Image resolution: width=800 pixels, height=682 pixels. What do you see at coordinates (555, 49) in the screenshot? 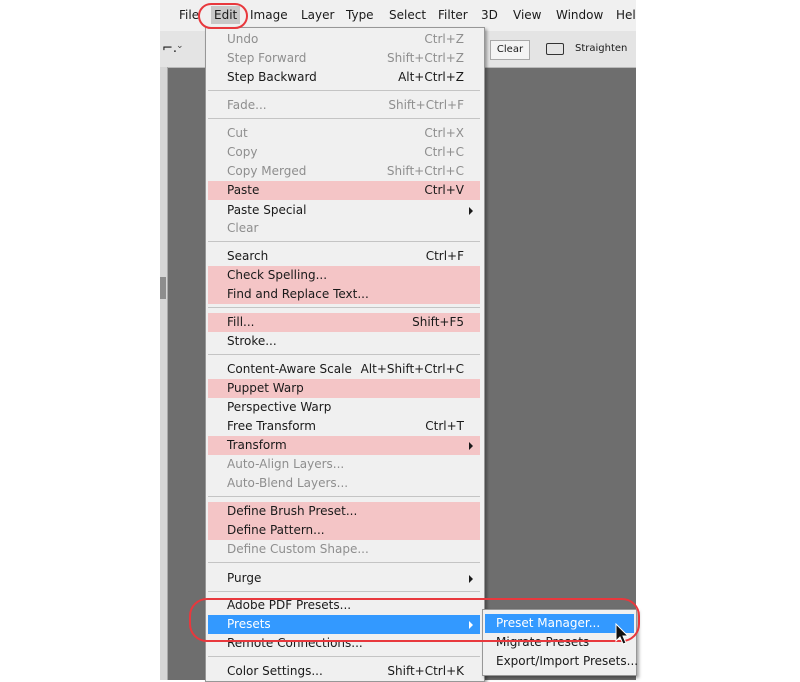
I see `straighten-icon` at bounding box center [555, 49].